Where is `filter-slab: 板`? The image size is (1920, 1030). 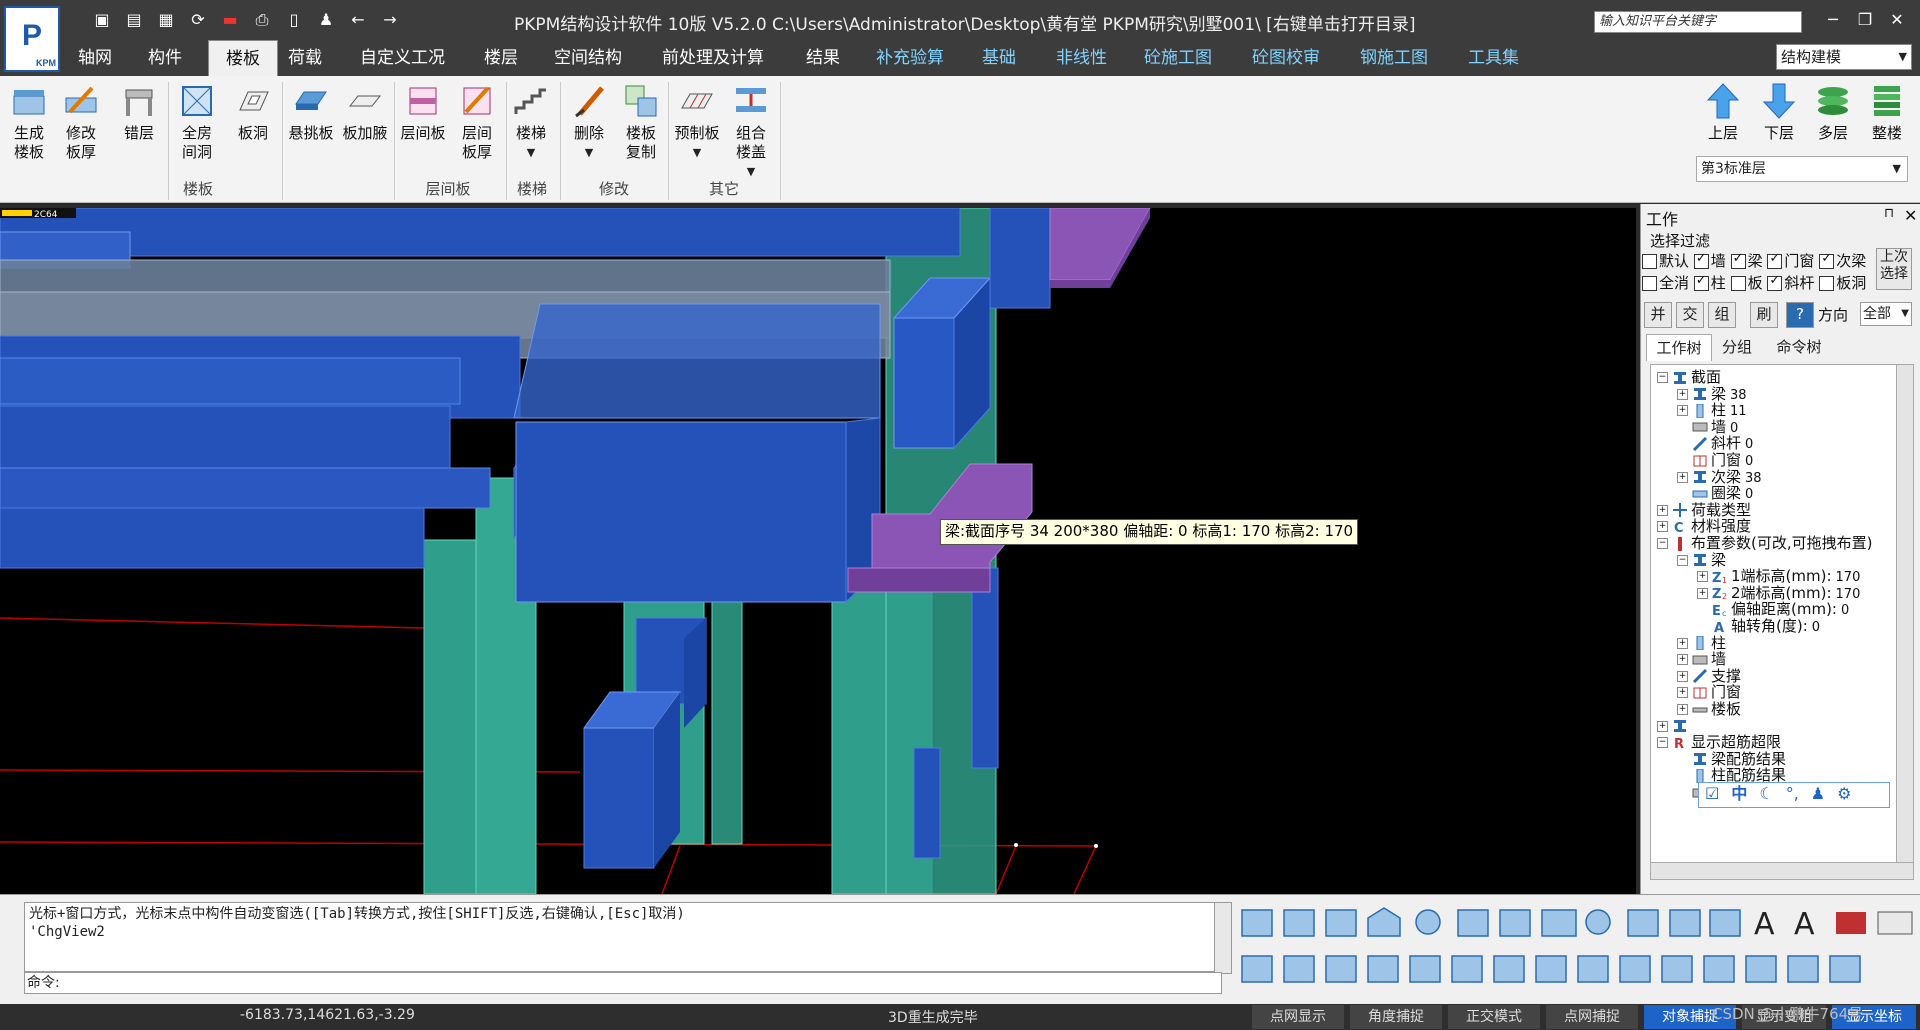
filter-slab: 板 is located at coordinates (1746, 283).